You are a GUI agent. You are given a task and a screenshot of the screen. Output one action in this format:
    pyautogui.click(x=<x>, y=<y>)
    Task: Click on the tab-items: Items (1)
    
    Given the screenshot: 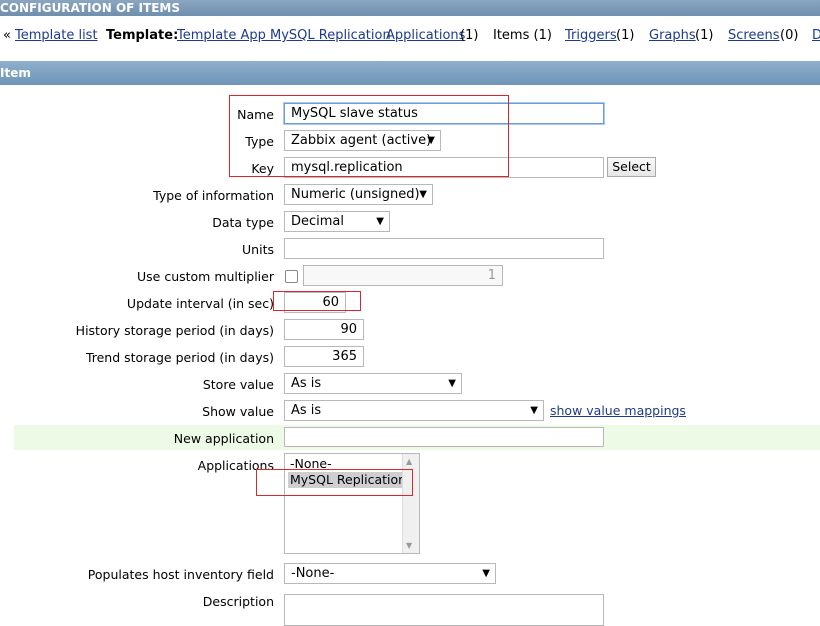 What is the action you would take?
    pyautogui.click(x=522, y=35)
    